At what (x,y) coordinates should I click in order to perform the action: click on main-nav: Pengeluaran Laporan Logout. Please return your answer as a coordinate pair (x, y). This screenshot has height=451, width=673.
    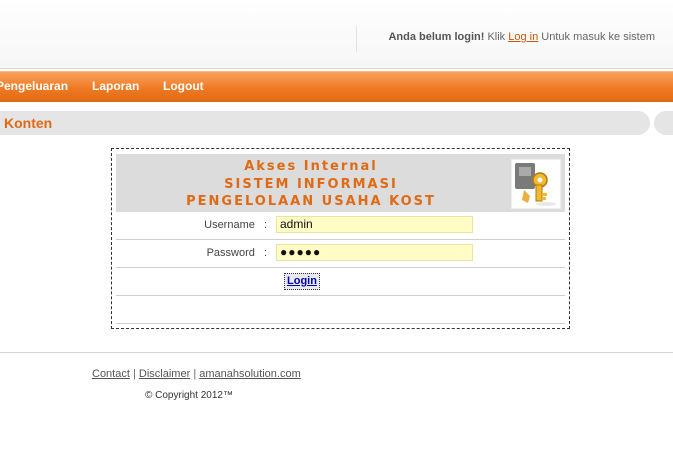
    Looking at the image, I should click on (336, 86).